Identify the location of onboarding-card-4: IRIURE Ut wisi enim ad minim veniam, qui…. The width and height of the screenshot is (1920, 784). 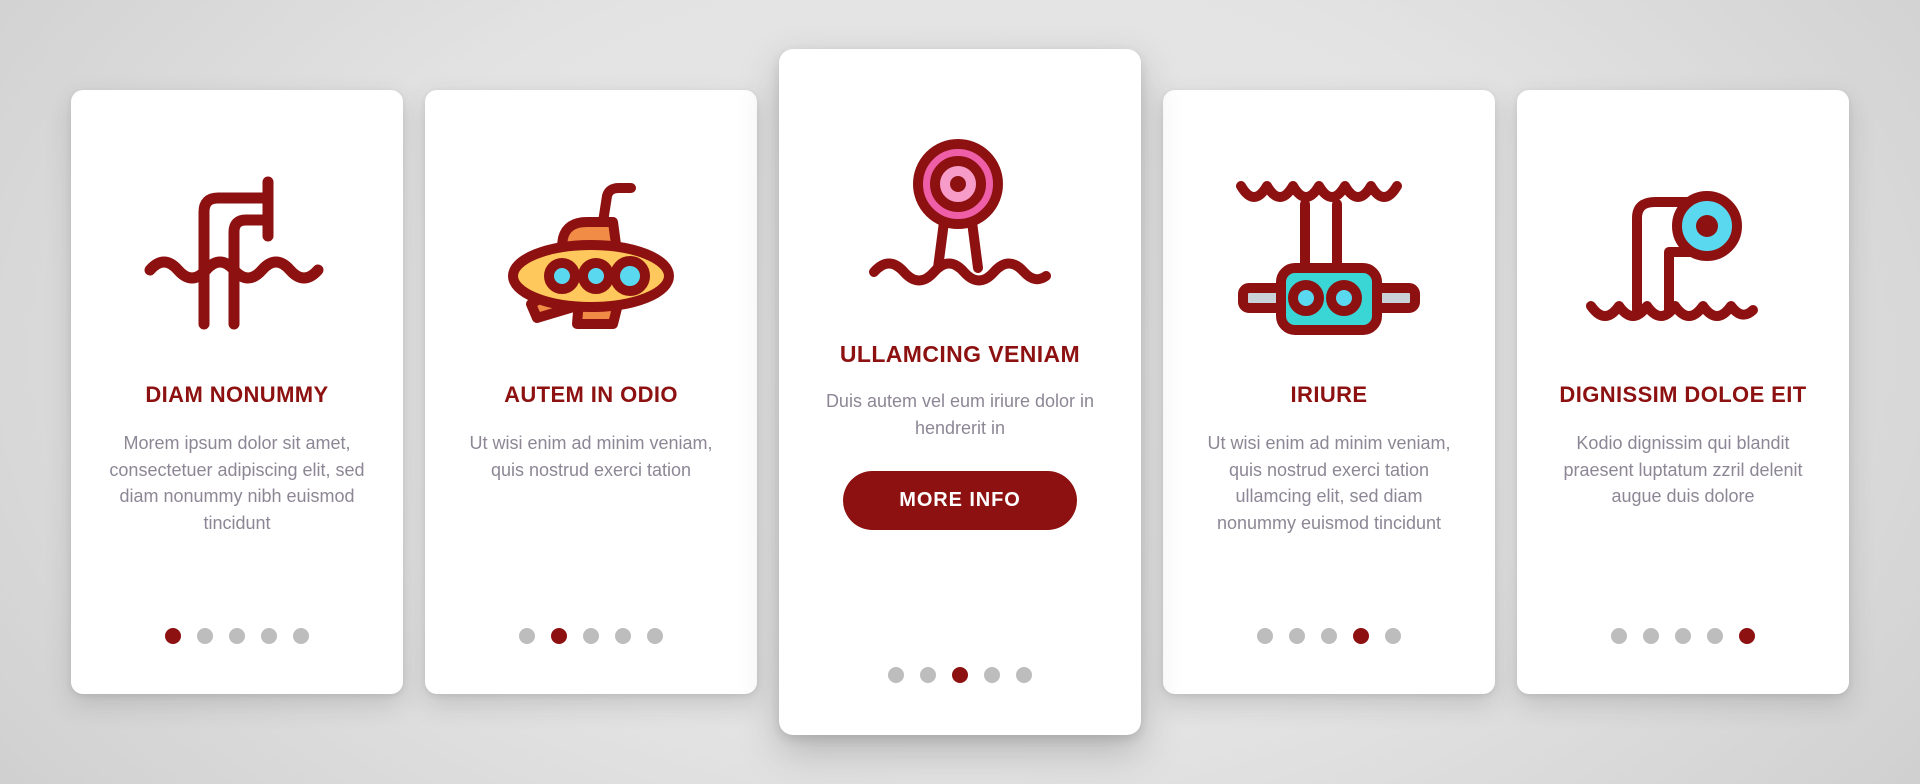
(1329, 392).